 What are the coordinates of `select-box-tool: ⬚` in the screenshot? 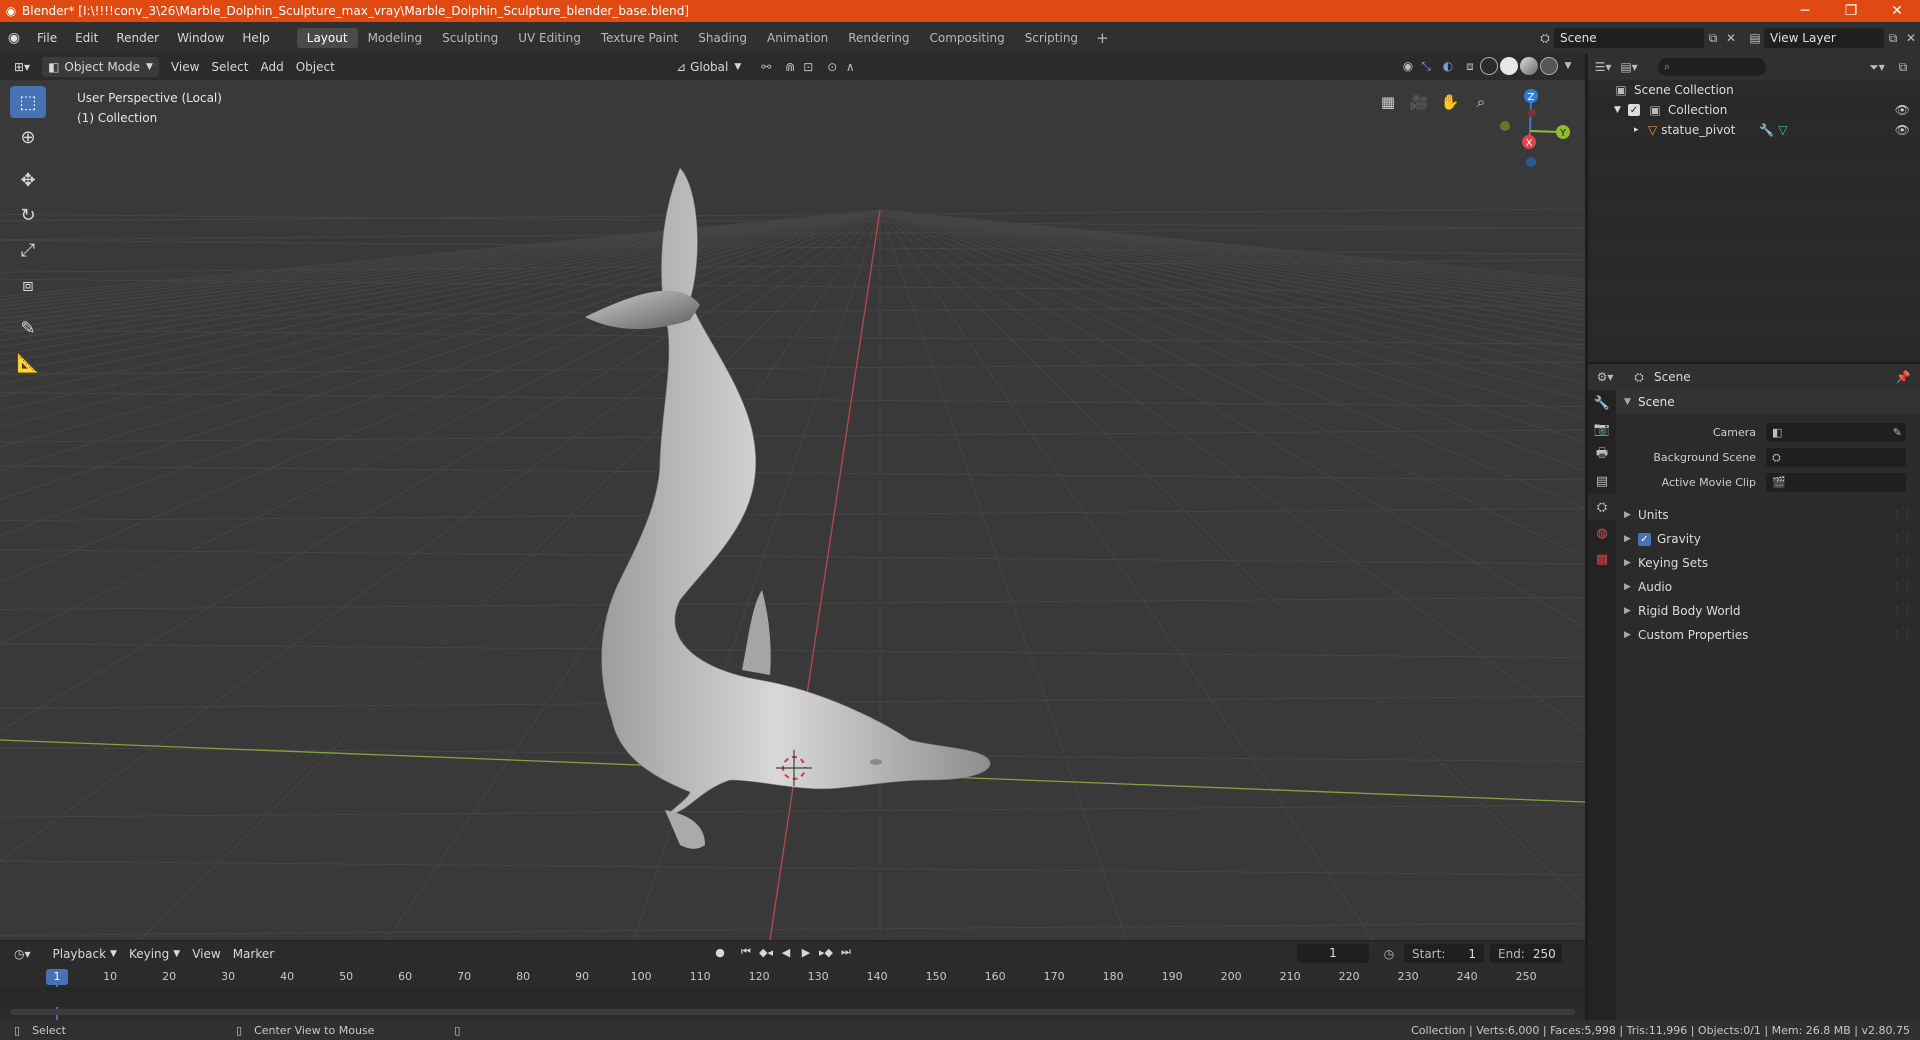 It's located at (28, 102).